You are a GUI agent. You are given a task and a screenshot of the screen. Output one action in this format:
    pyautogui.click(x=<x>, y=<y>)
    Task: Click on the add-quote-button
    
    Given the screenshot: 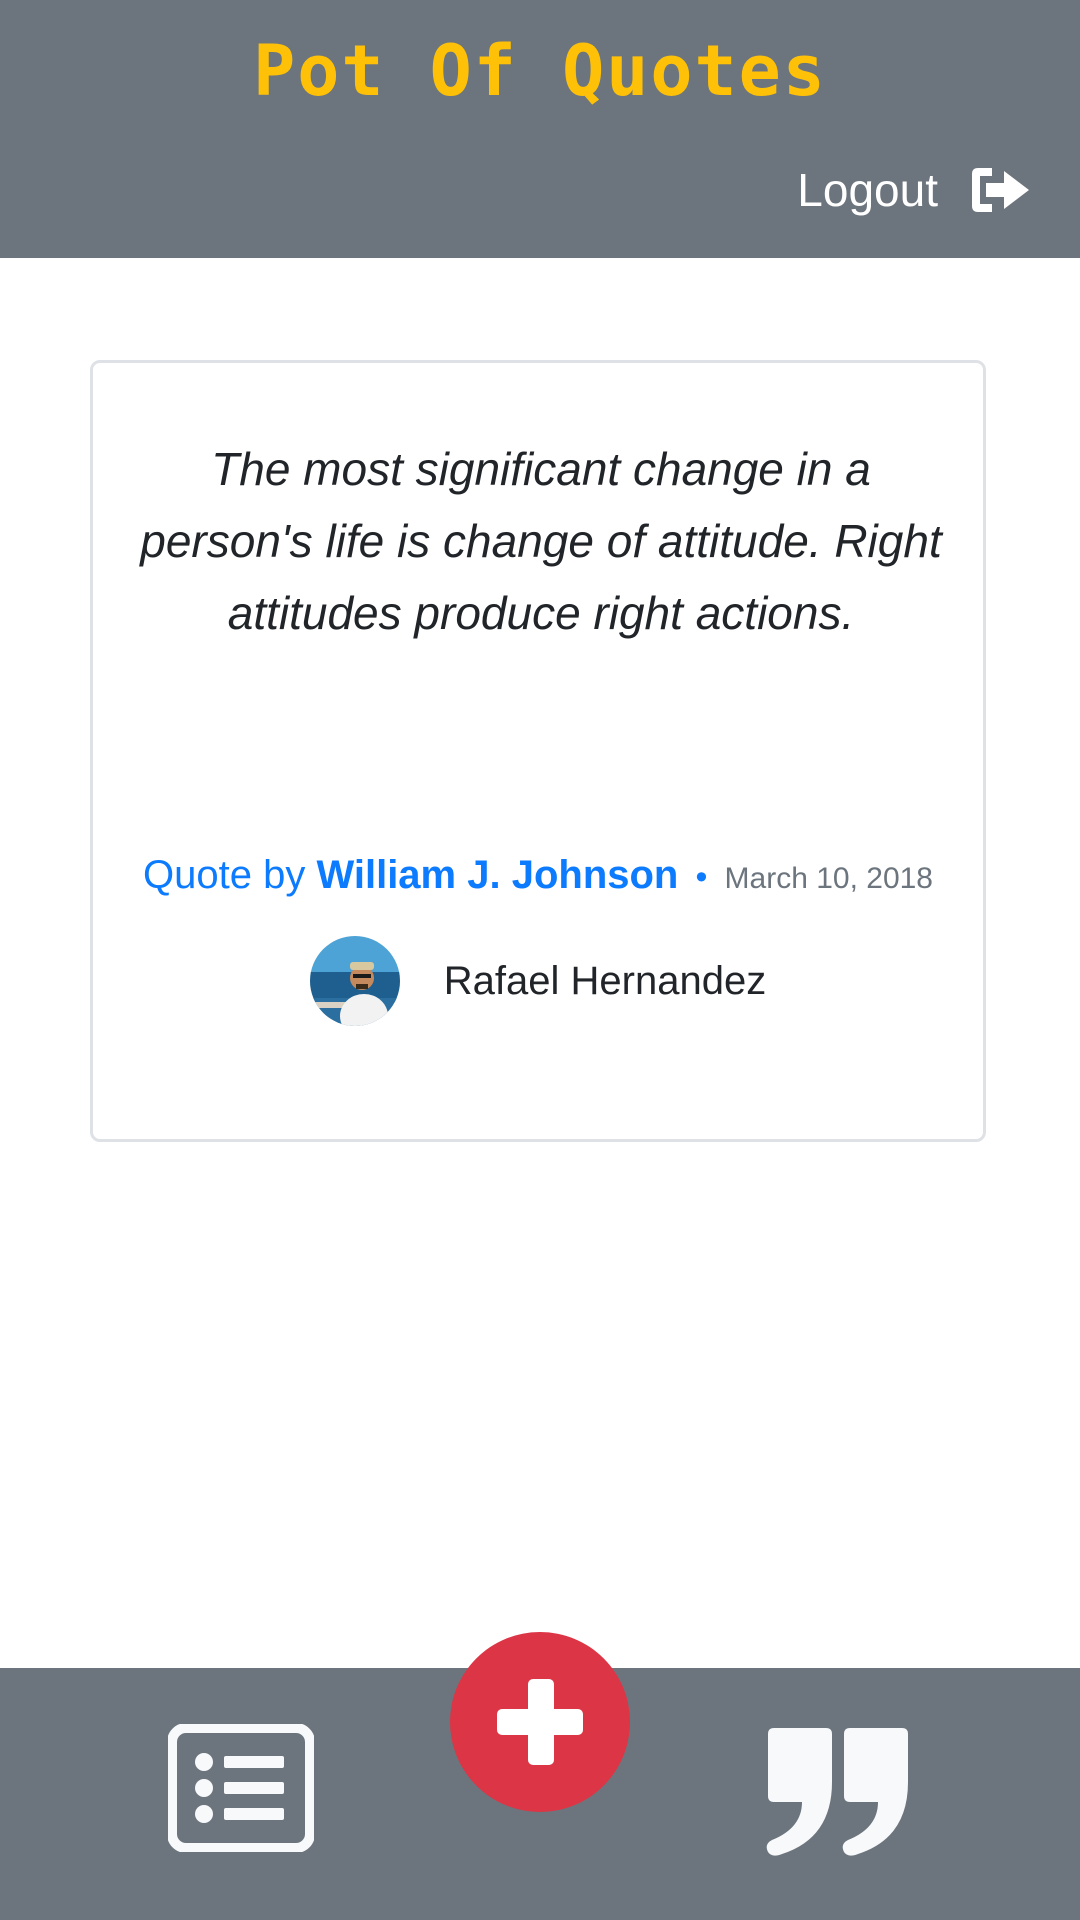 What is the action you would take?
    pyautogui.click(x=540, y=1722)
    